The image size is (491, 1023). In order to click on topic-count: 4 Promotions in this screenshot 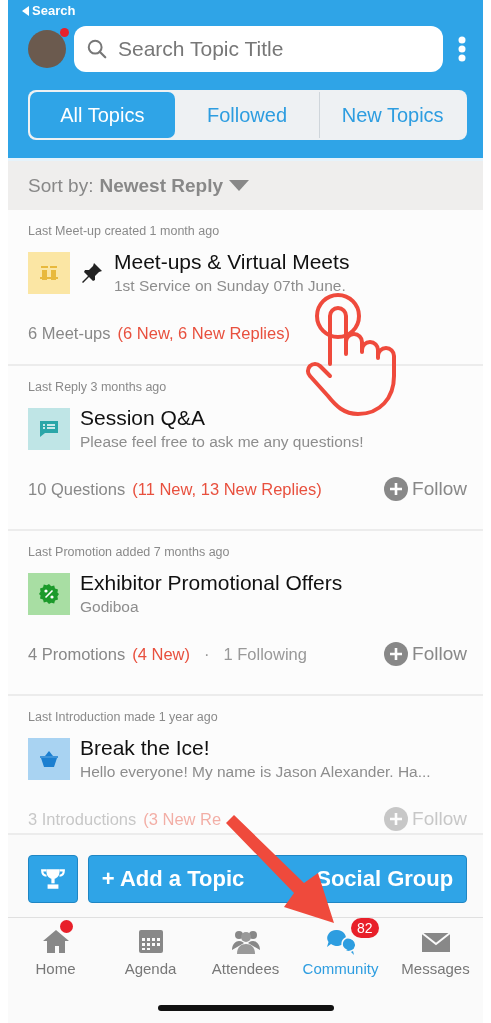, I will do `click(77, 654)`.